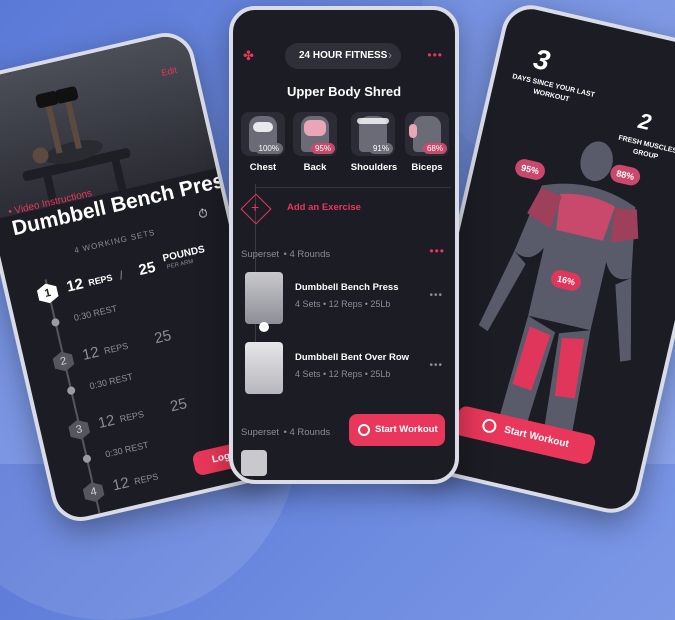  I want to click on muscle-name: Chest, so click(263, 167).